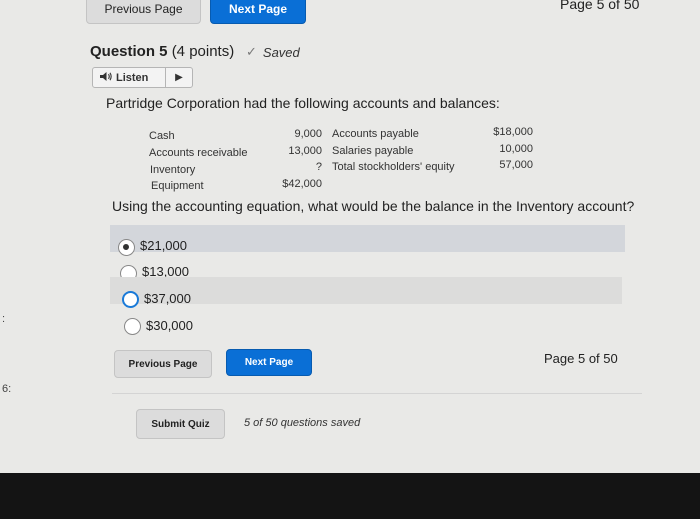 The image size is (700, 519). Describe the element at coordinates (308, 134) in the screenshot. I see `account-value: 9,000` at that location.